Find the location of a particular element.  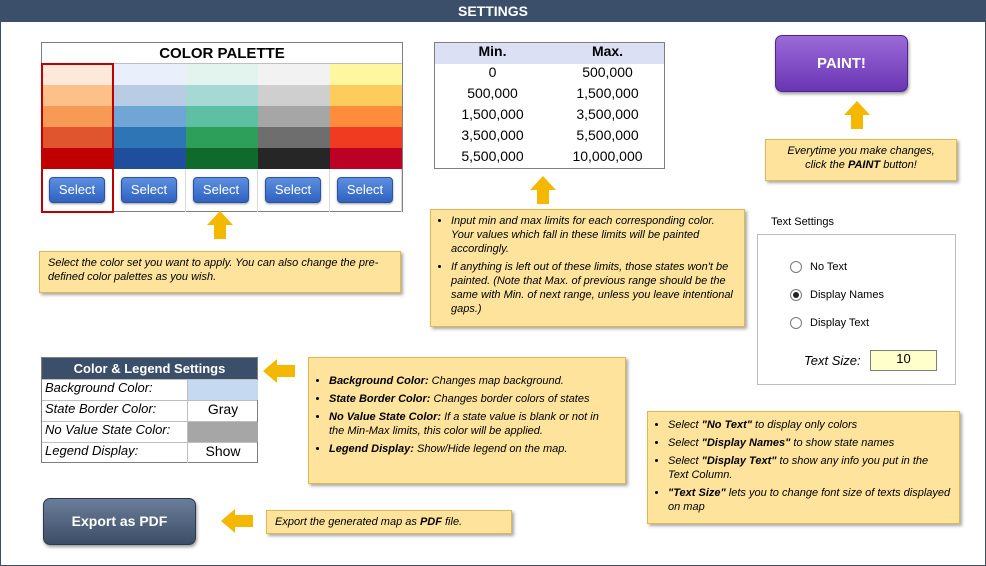

radio-label: Display Names is located at coordinates (847, 295).